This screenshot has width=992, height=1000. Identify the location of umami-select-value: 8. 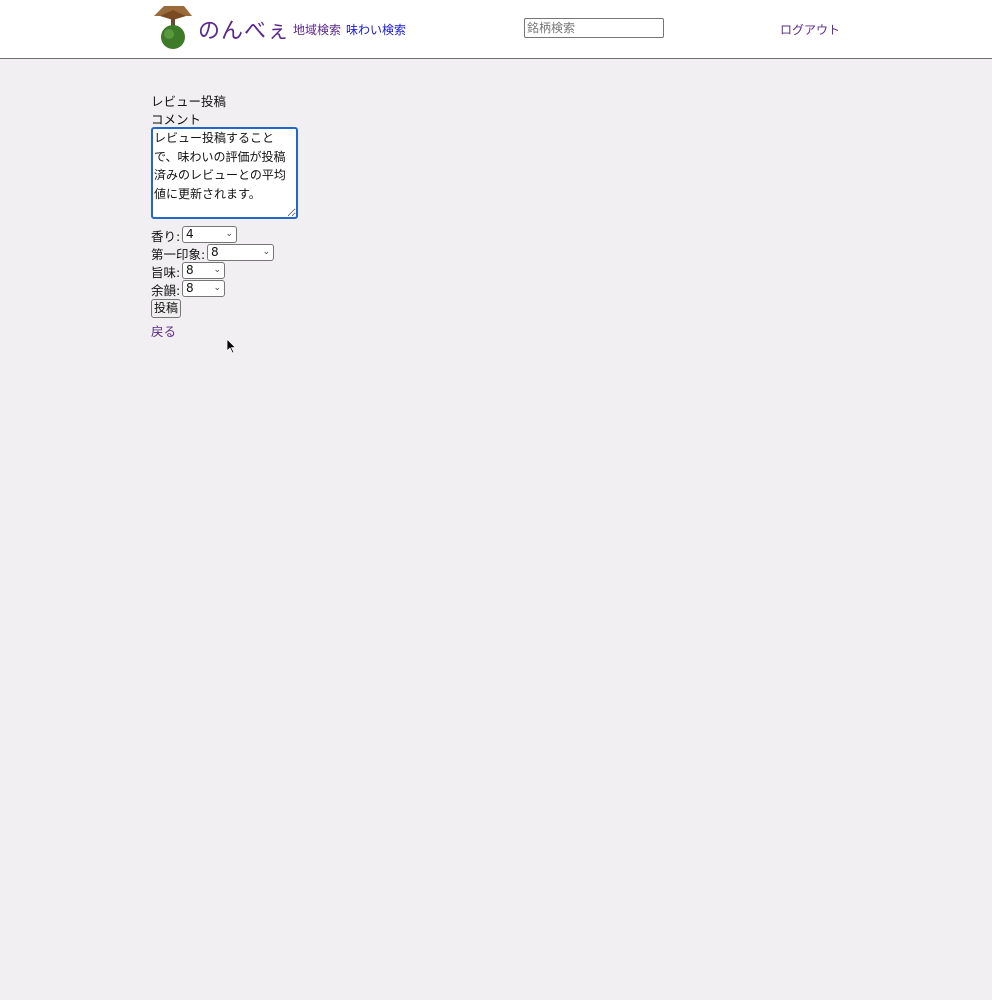
(190, 270).